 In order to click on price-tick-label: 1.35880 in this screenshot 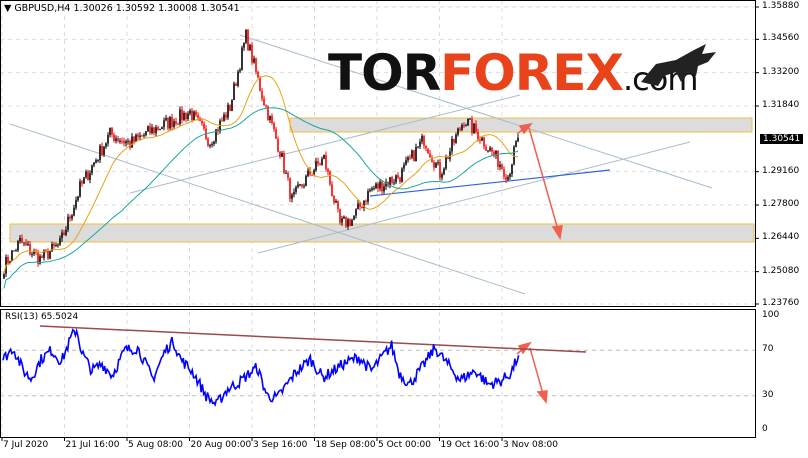, I will do `click(781, 6)`.